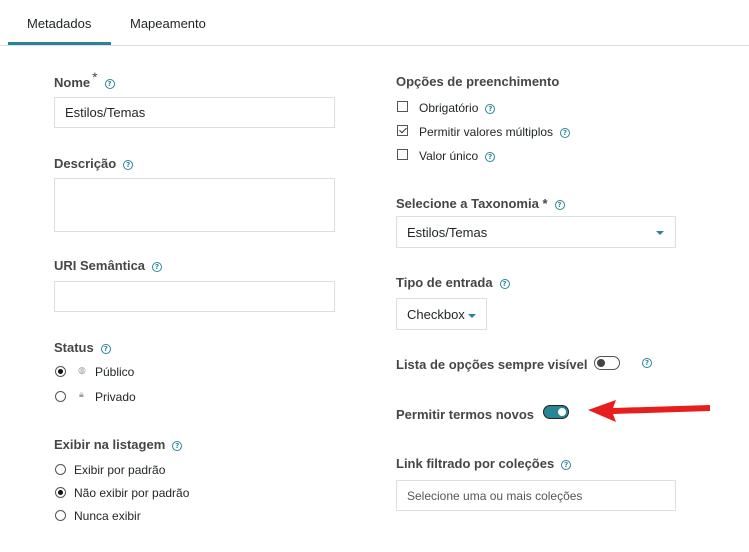  What do you see at coordinates (194, 296) in the screenshot?
I see `uri-input` at bounding box center [194, 296].